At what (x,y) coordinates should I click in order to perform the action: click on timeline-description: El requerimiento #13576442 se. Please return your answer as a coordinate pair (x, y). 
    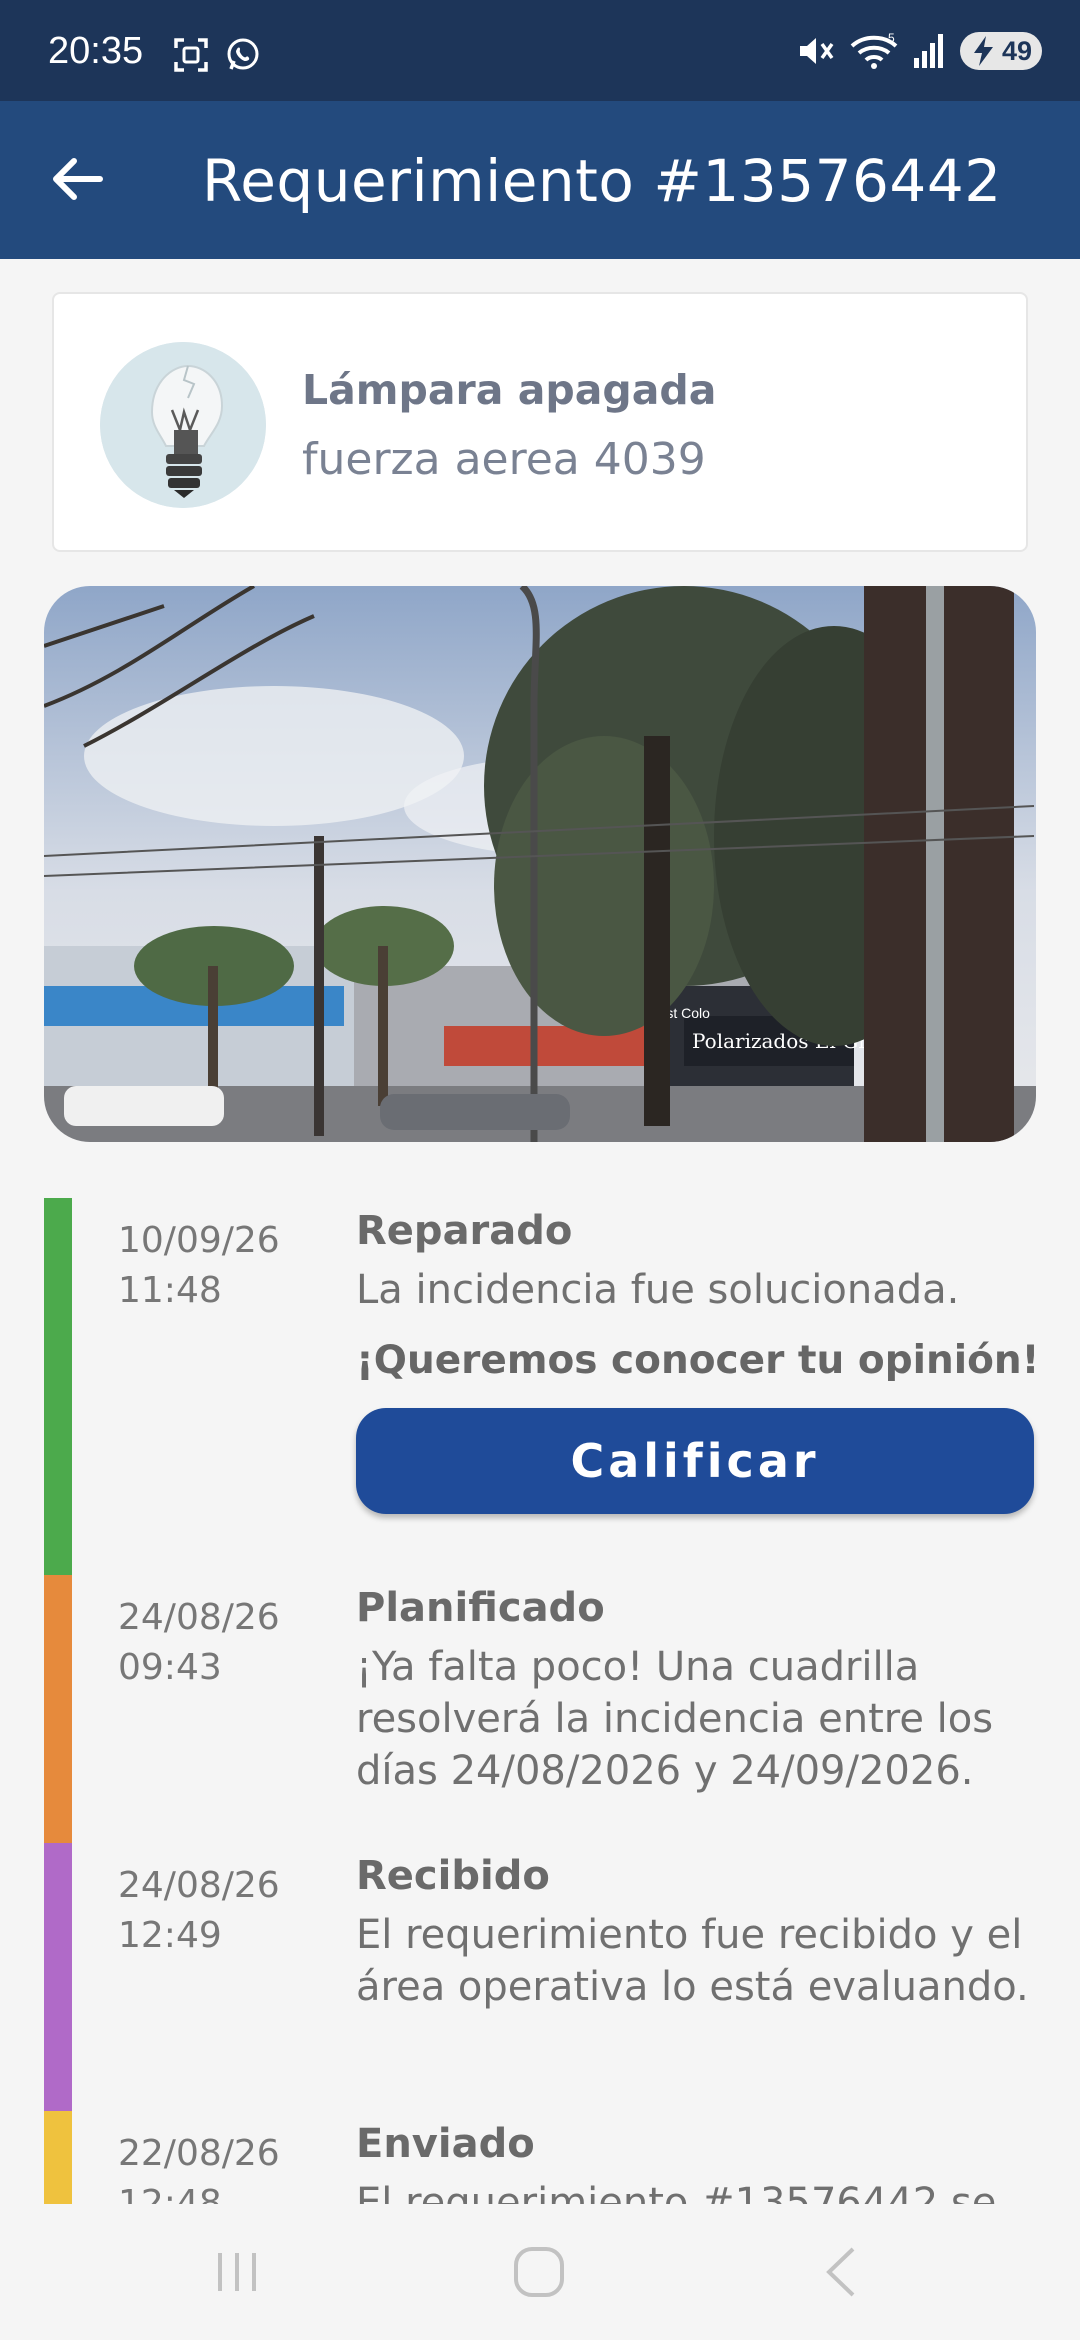
    Looking at the image, I should click on (676, 2192).